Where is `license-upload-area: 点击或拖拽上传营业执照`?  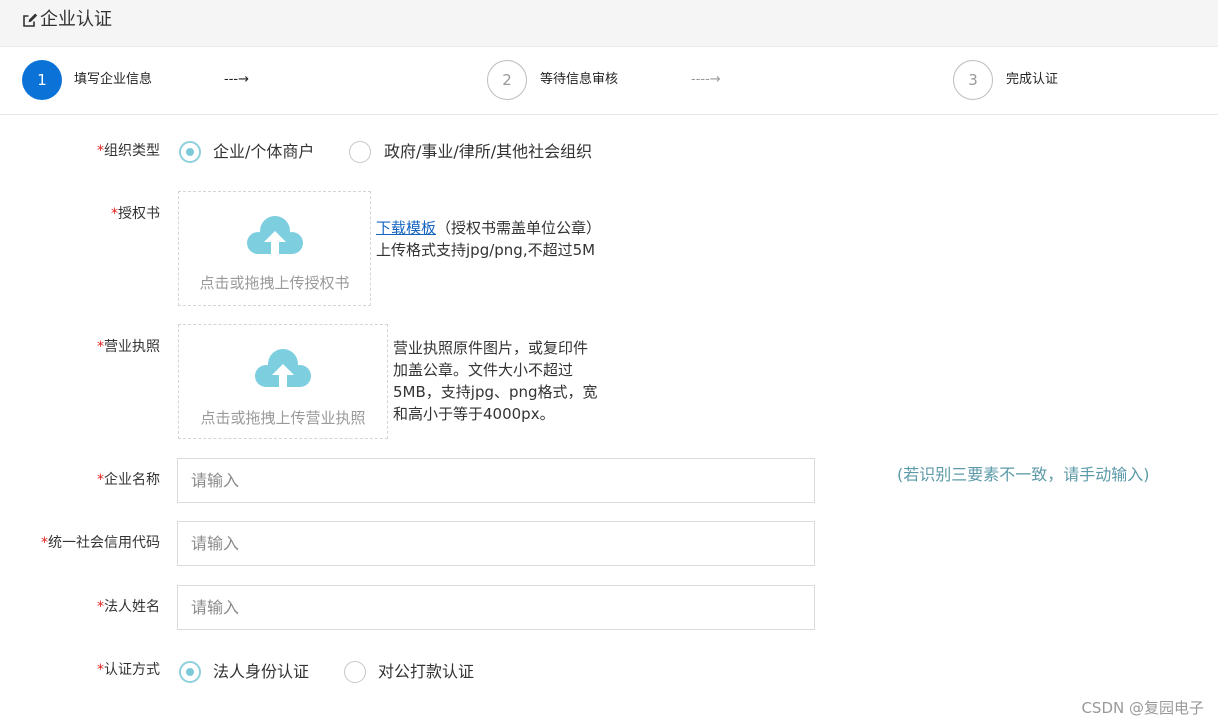 license-upload-area: 点击或拖拽上传营业执照 is located at coordinates (283, 381).